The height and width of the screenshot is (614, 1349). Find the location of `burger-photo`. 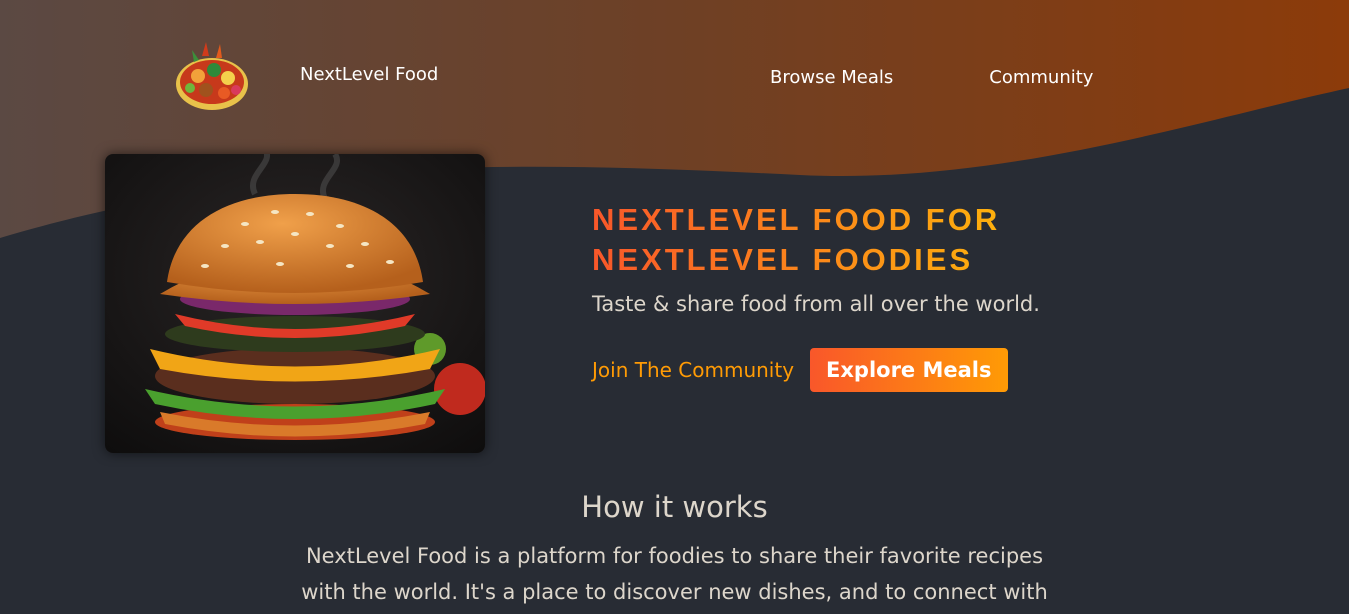

burger-photo is located at coordinates (295, 303).